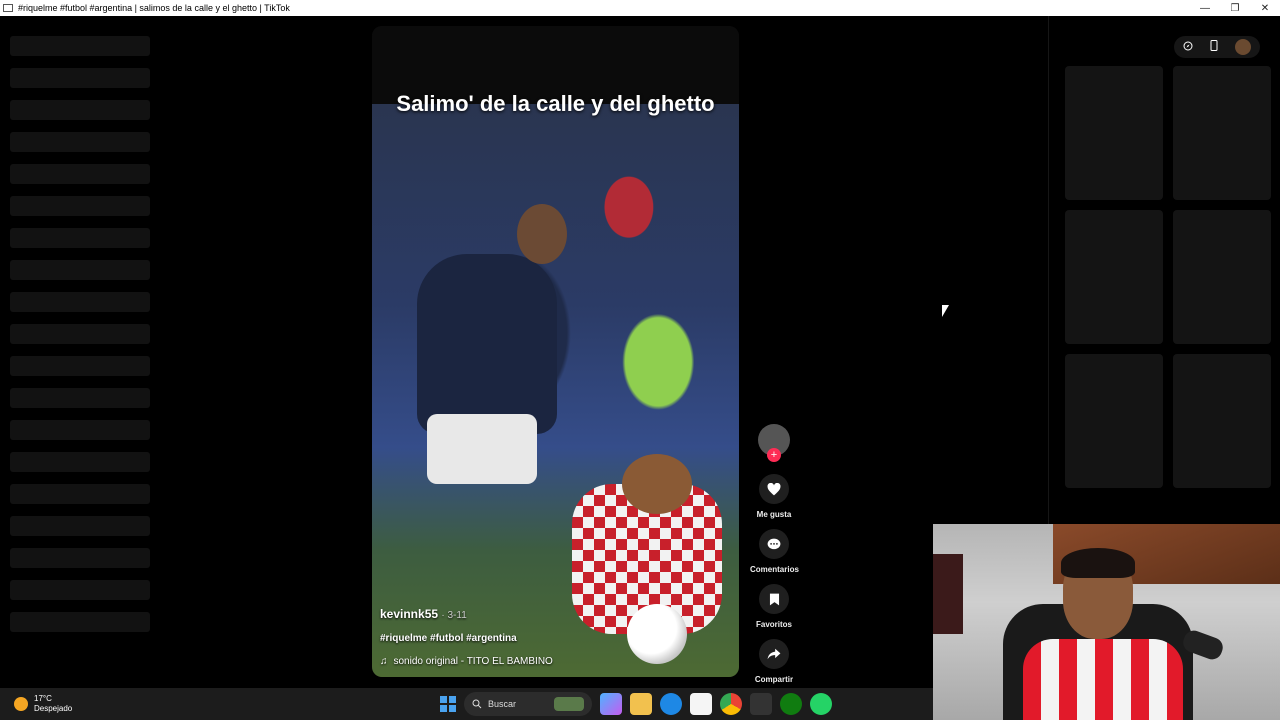 Image resolution: width=1280 pixels, height=720 pixels. I want to click on topbar-controls, so click(1217, 47).